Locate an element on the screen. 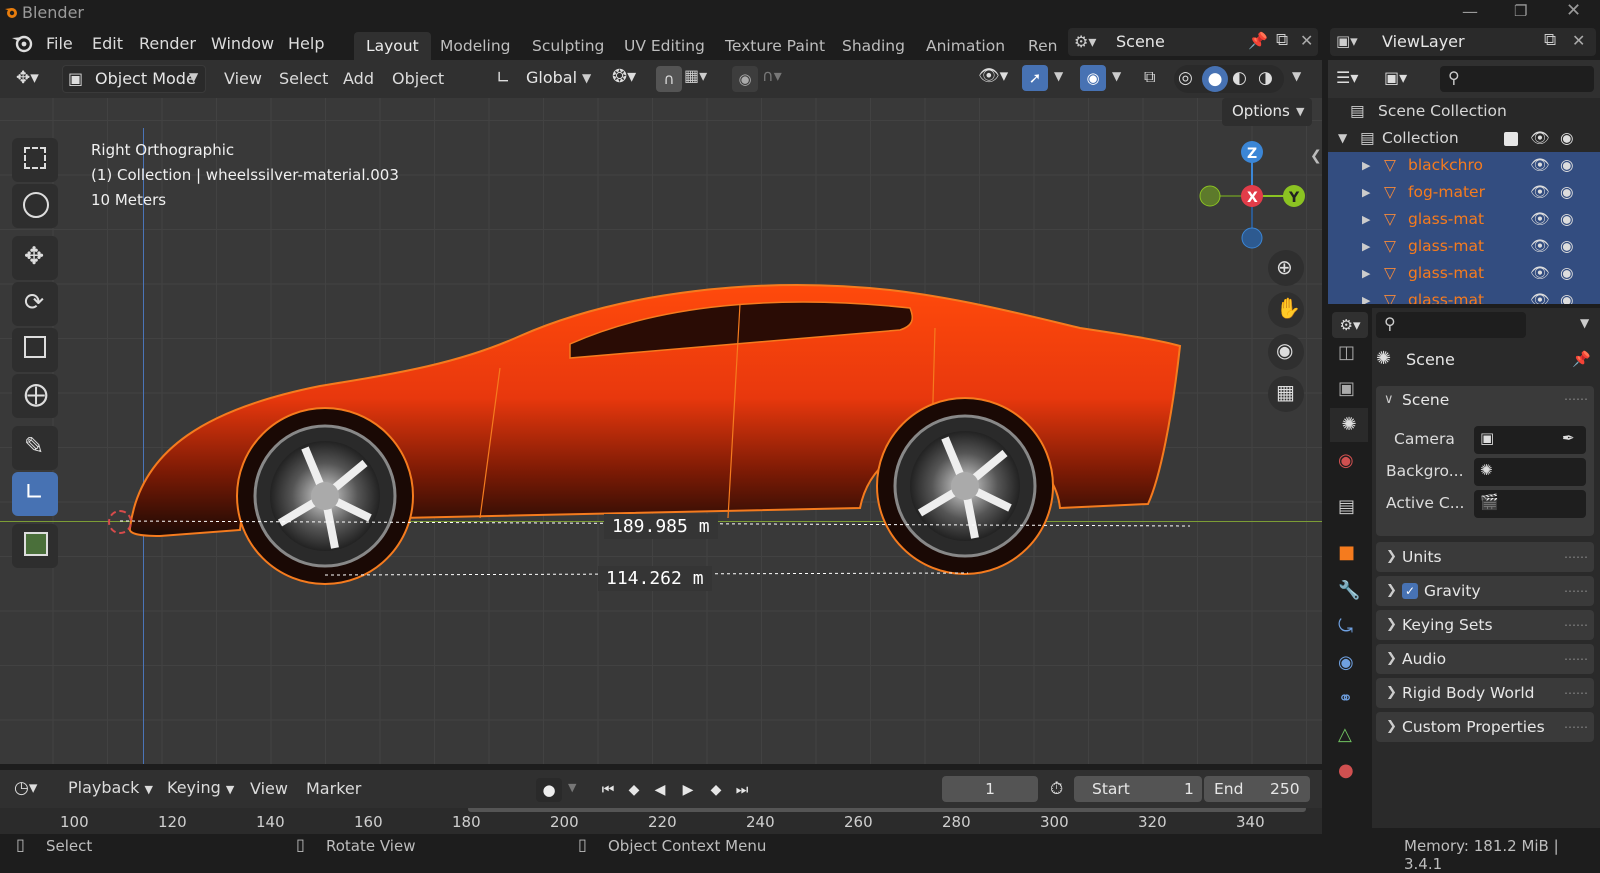 Image resolution: width=1600 pixels, height=873 pixels. current-frame-field: 1 is located at coordinates (990, 789).